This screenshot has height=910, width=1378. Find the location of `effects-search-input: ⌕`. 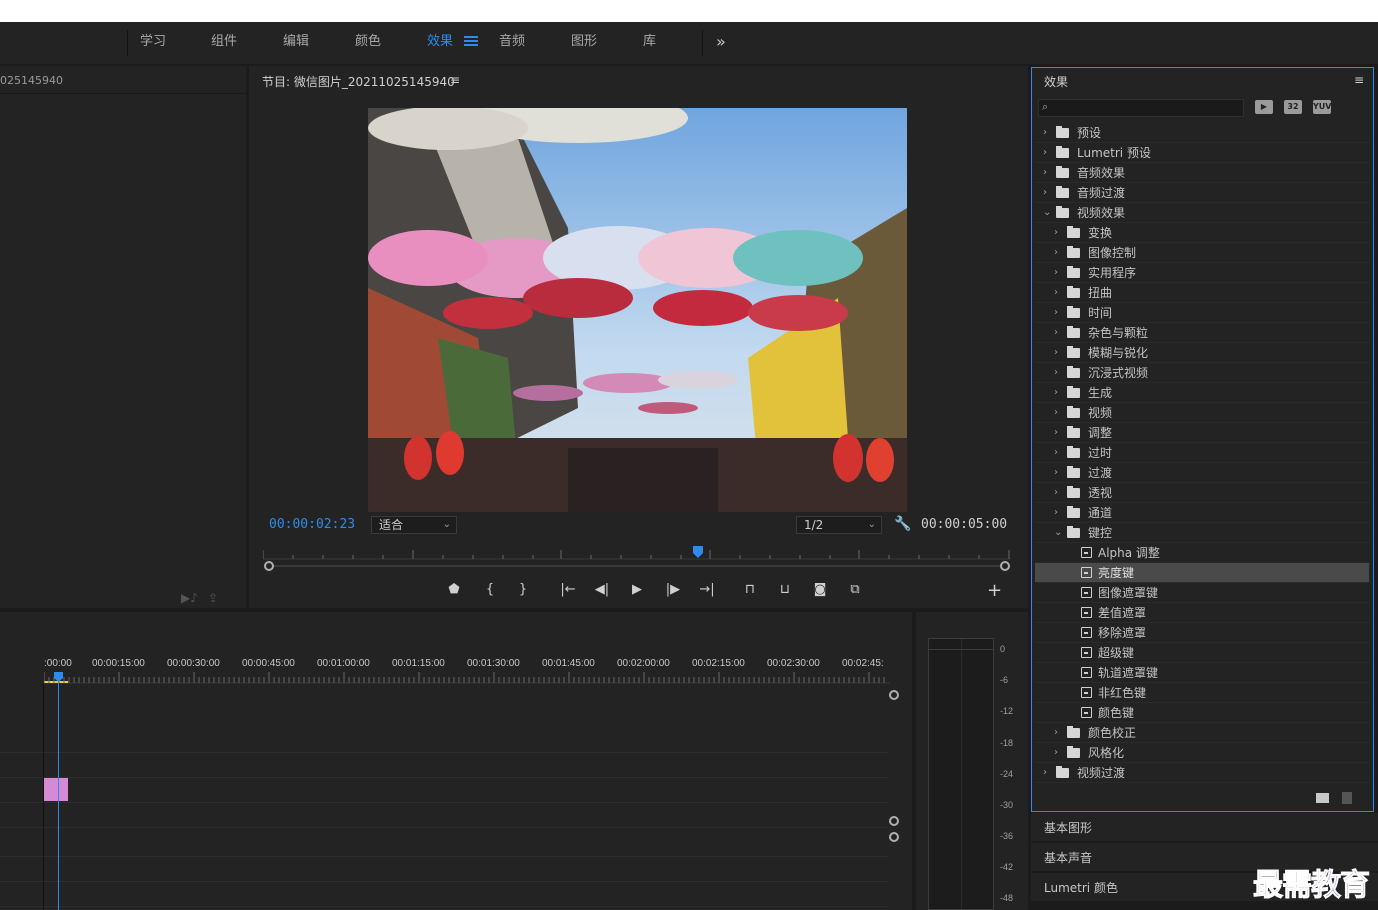

effects-search-input: ⌕ is located at coordinates (1141, 108).